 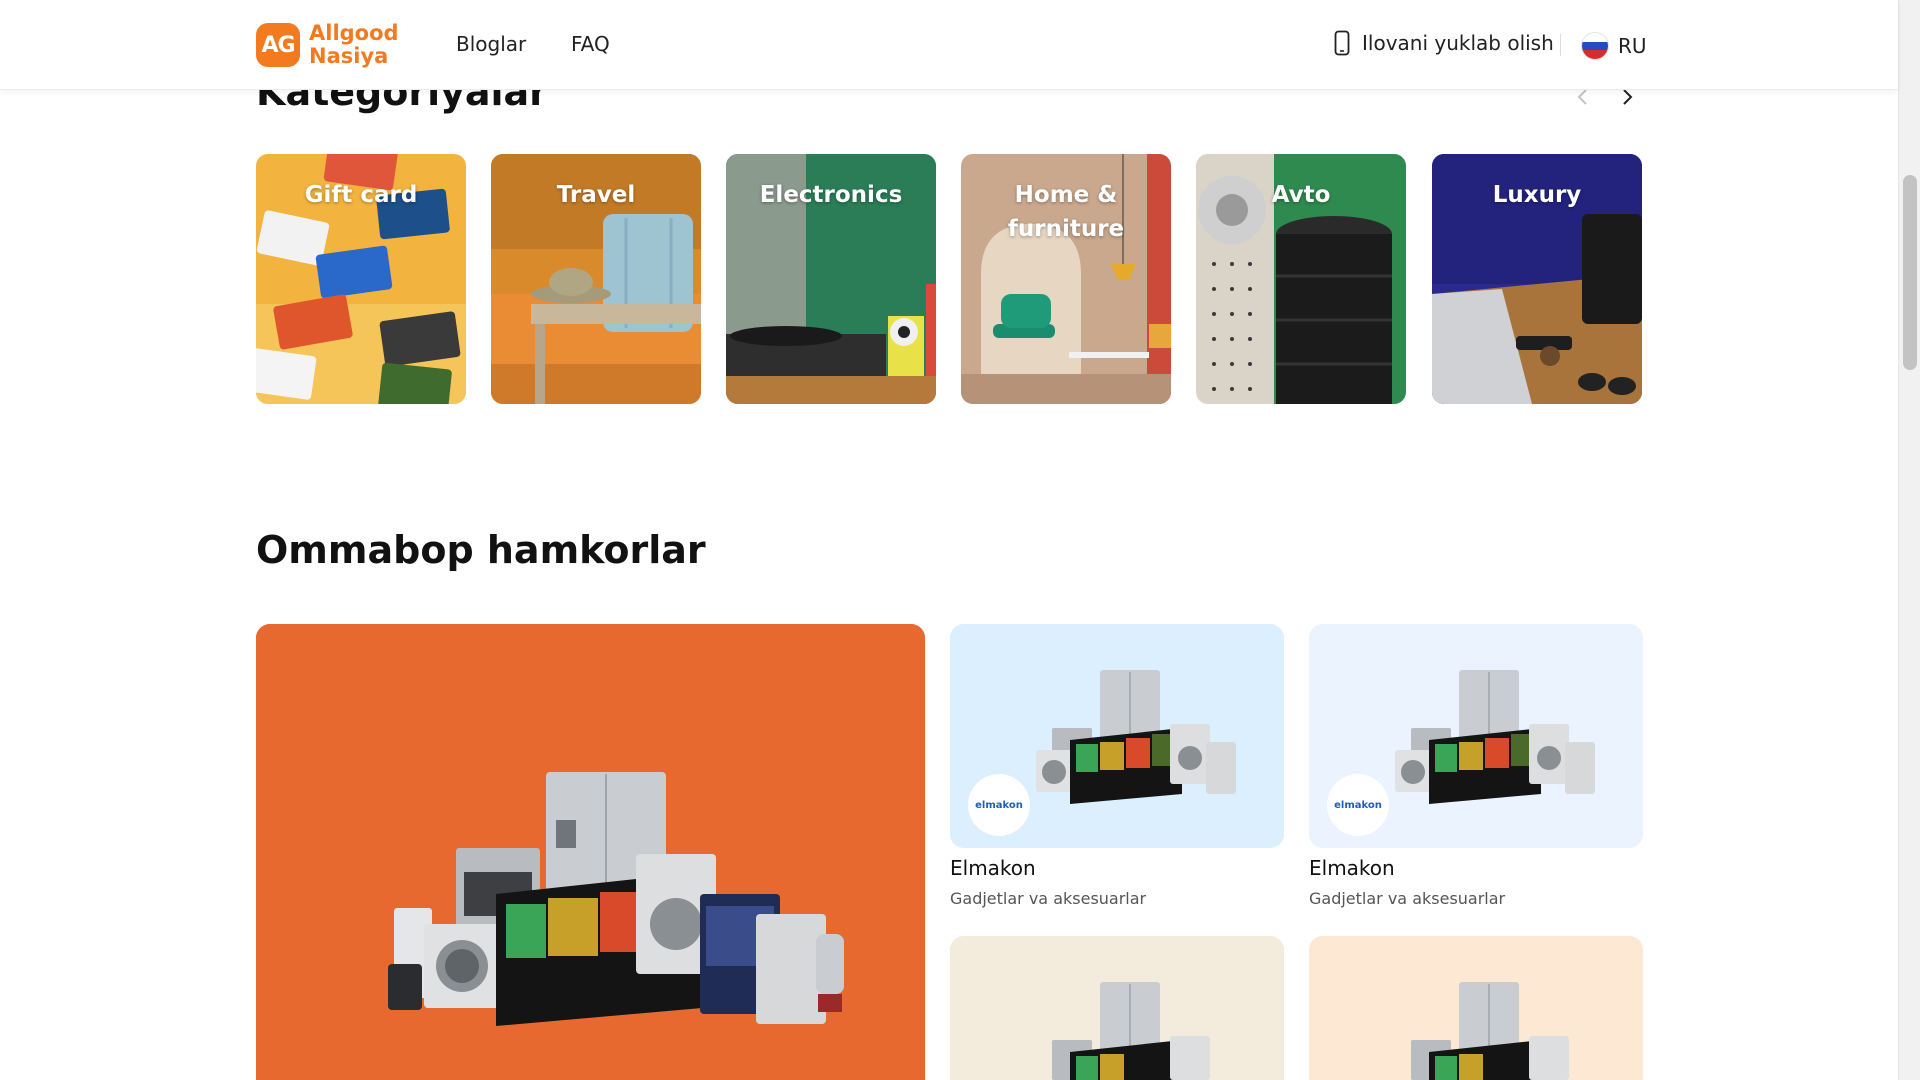 What do you see at coordinates (491, 44) in the screenshot?
I see `nav-link-blogs: Bloglar` at bounding box center [491, 44].